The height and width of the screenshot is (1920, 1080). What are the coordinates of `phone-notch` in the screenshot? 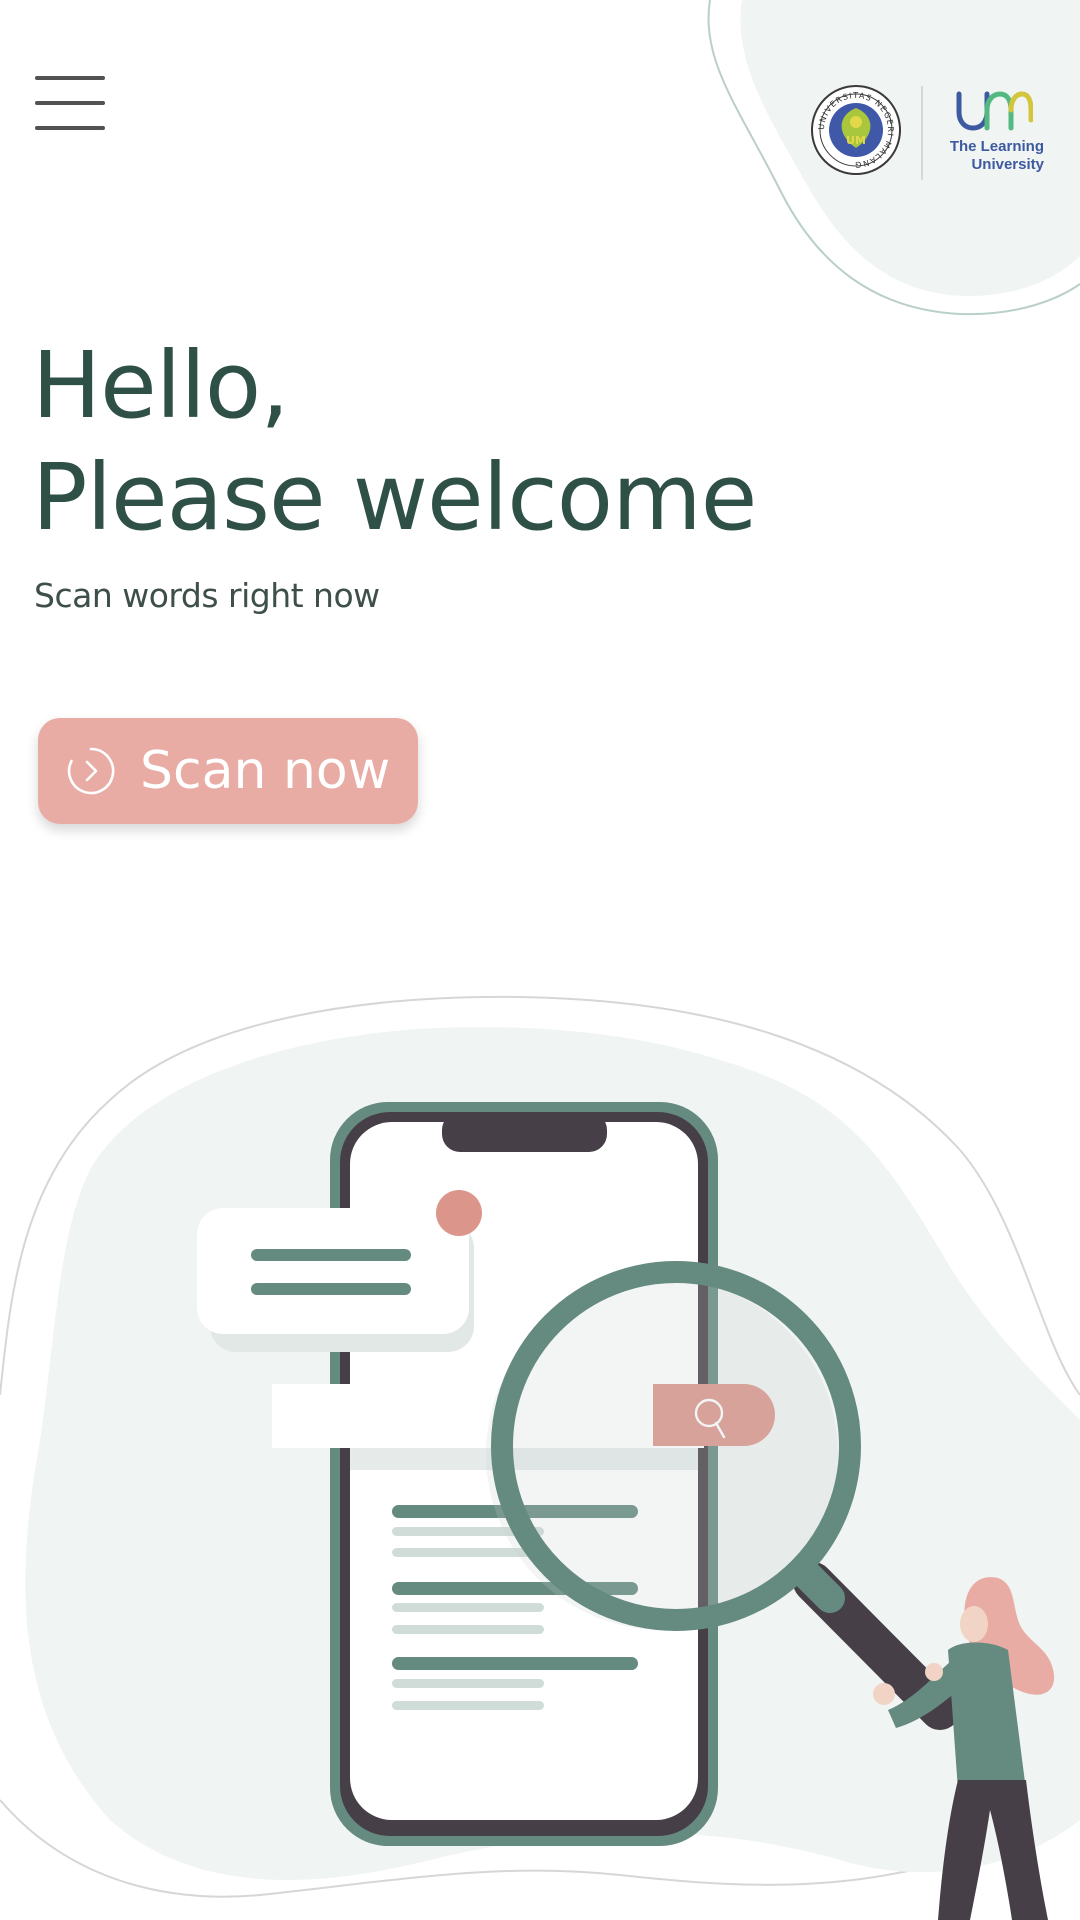 It's located at (524, 1132).